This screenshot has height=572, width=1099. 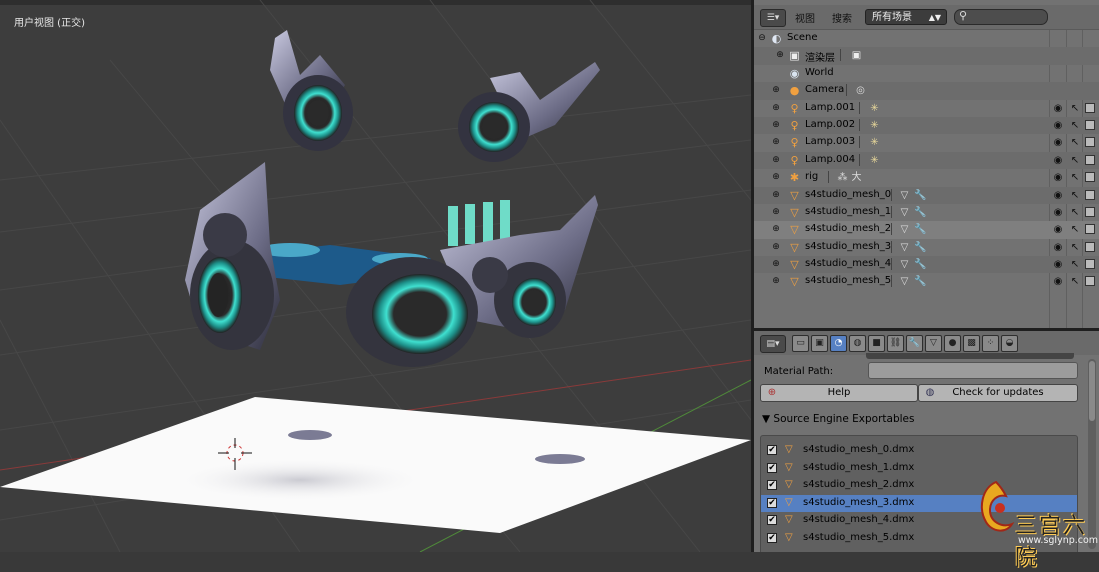 I want to click on outliner-row-mesh-4: ⊕ ▽ s4studio_mesh_4 ▽ 🔧 ◉ ↖, so click(x=926, y=265).